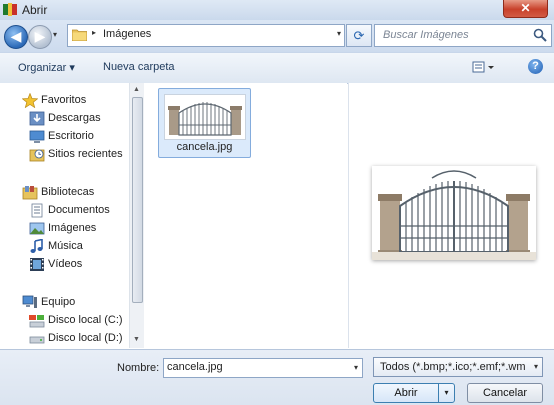 Image resolution: width=554 pixels, height=405 pixels. I want to click on file-item: cancela.jpg, so click(204, 123).